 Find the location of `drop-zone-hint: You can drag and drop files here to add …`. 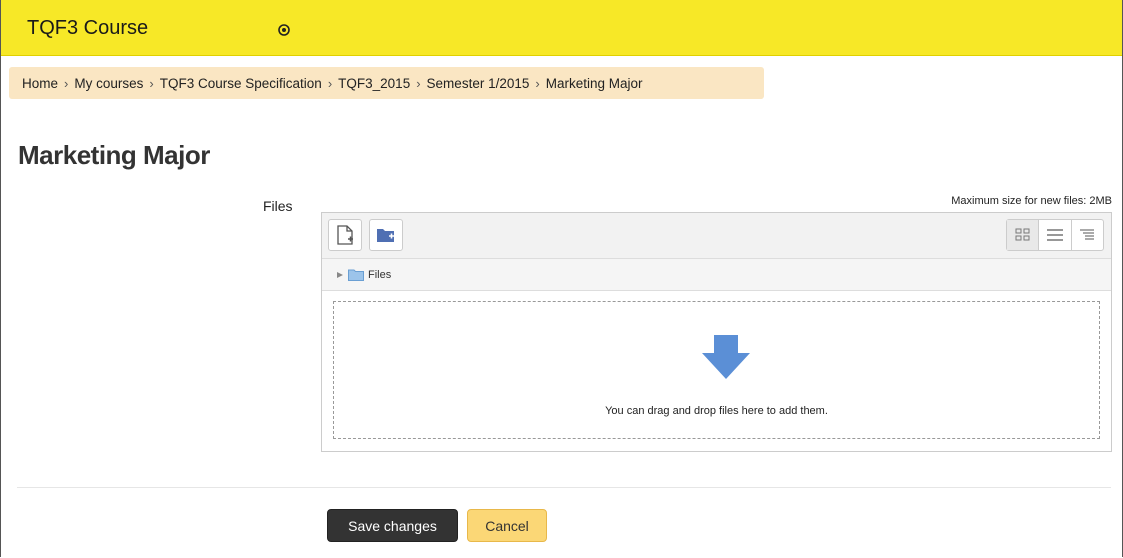

drop-zone-hint: You can drag and drop files here to add … is located at coordinates (716, 411).